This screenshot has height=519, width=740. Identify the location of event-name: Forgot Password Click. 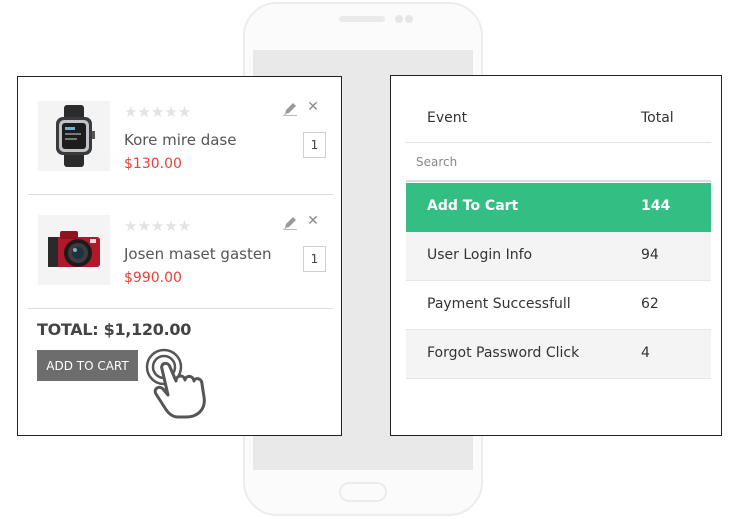
(503, 353).